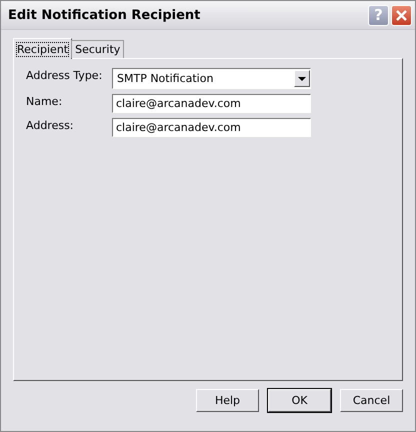 This screenshot has width=416, height=432. I want to click on field-label: Name:, so click(45, 101).